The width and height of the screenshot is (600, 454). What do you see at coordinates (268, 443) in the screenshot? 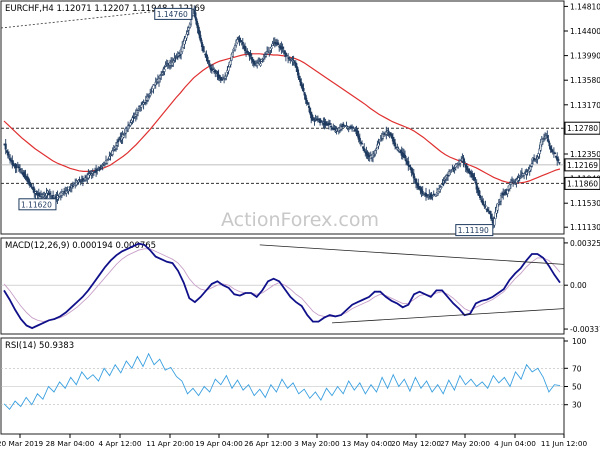
I see `x-tick-label: 26 Apr 12:00` at bounding box center [268, 443].